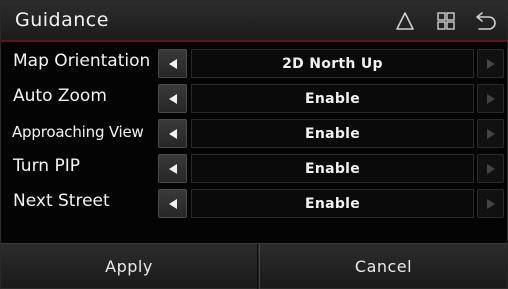  What do you see at coordinates (254, 21) in the screenshot?
I see `header-bar: Guidance` at bounding box center [254, 21].